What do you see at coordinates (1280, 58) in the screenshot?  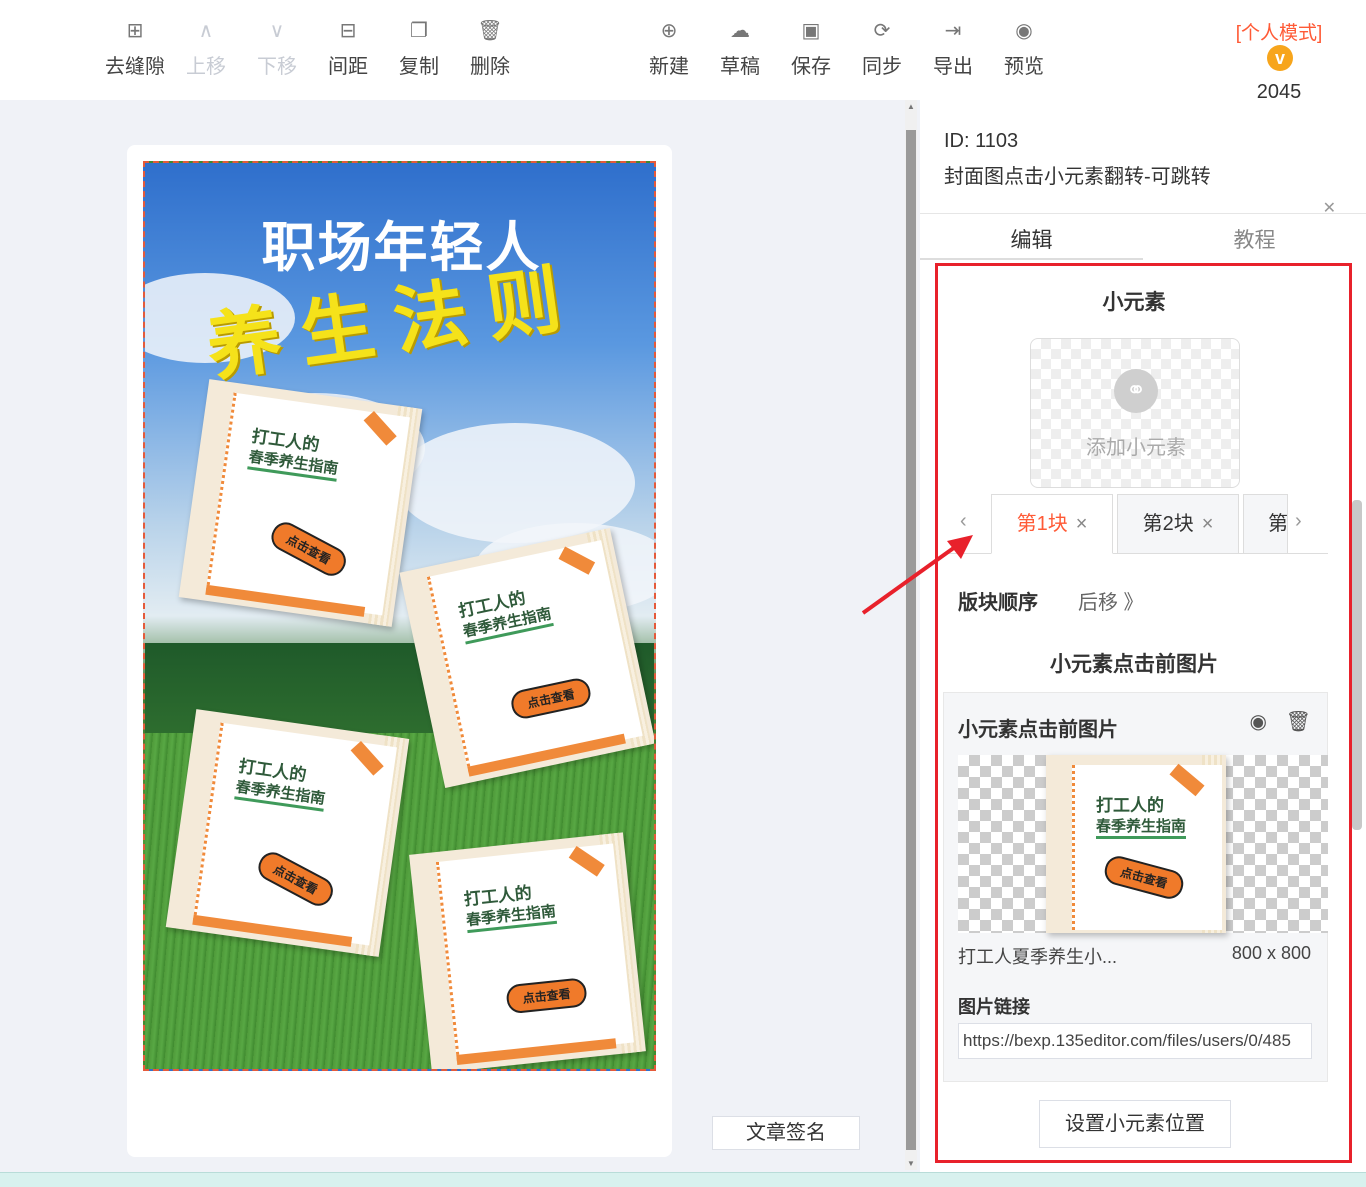 I see `vip-badge-icon: v` at bounding box center [1280, 58].